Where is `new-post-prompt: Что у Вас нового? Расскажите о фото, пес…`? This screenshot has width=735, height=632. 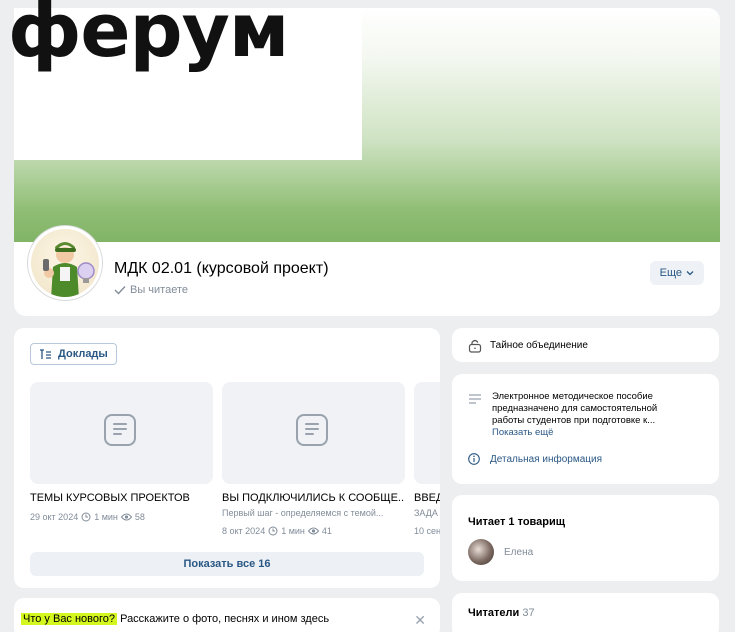
new-post-prompt: Что у Вас нового? Расскажите о фото, пес… is located at coordinates (175, 619).